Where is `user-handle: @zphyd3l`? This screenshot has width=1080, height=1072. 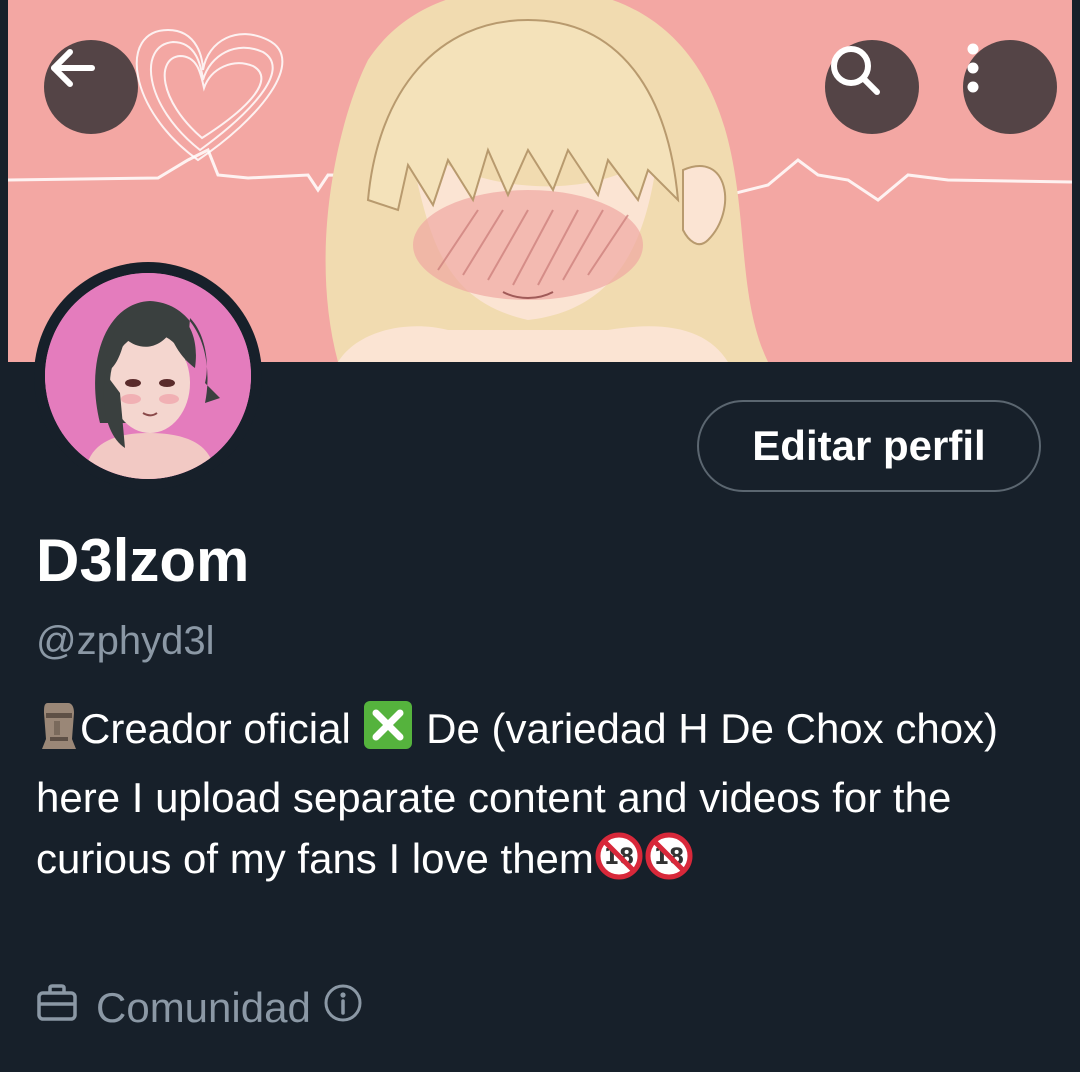 user-handle: @zphyd3l is located at coordinates (125, 641).